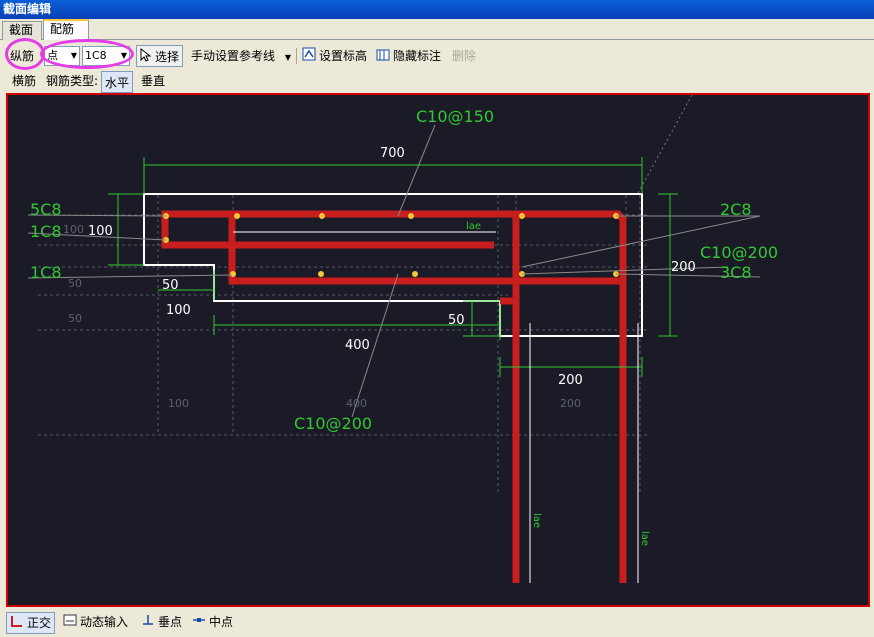 The height and width of the screenshot is (637, 874). Describe the element at coordinates (343, 56) in the screenshot. I see `set-elevation-label: 设置标高` at that location.